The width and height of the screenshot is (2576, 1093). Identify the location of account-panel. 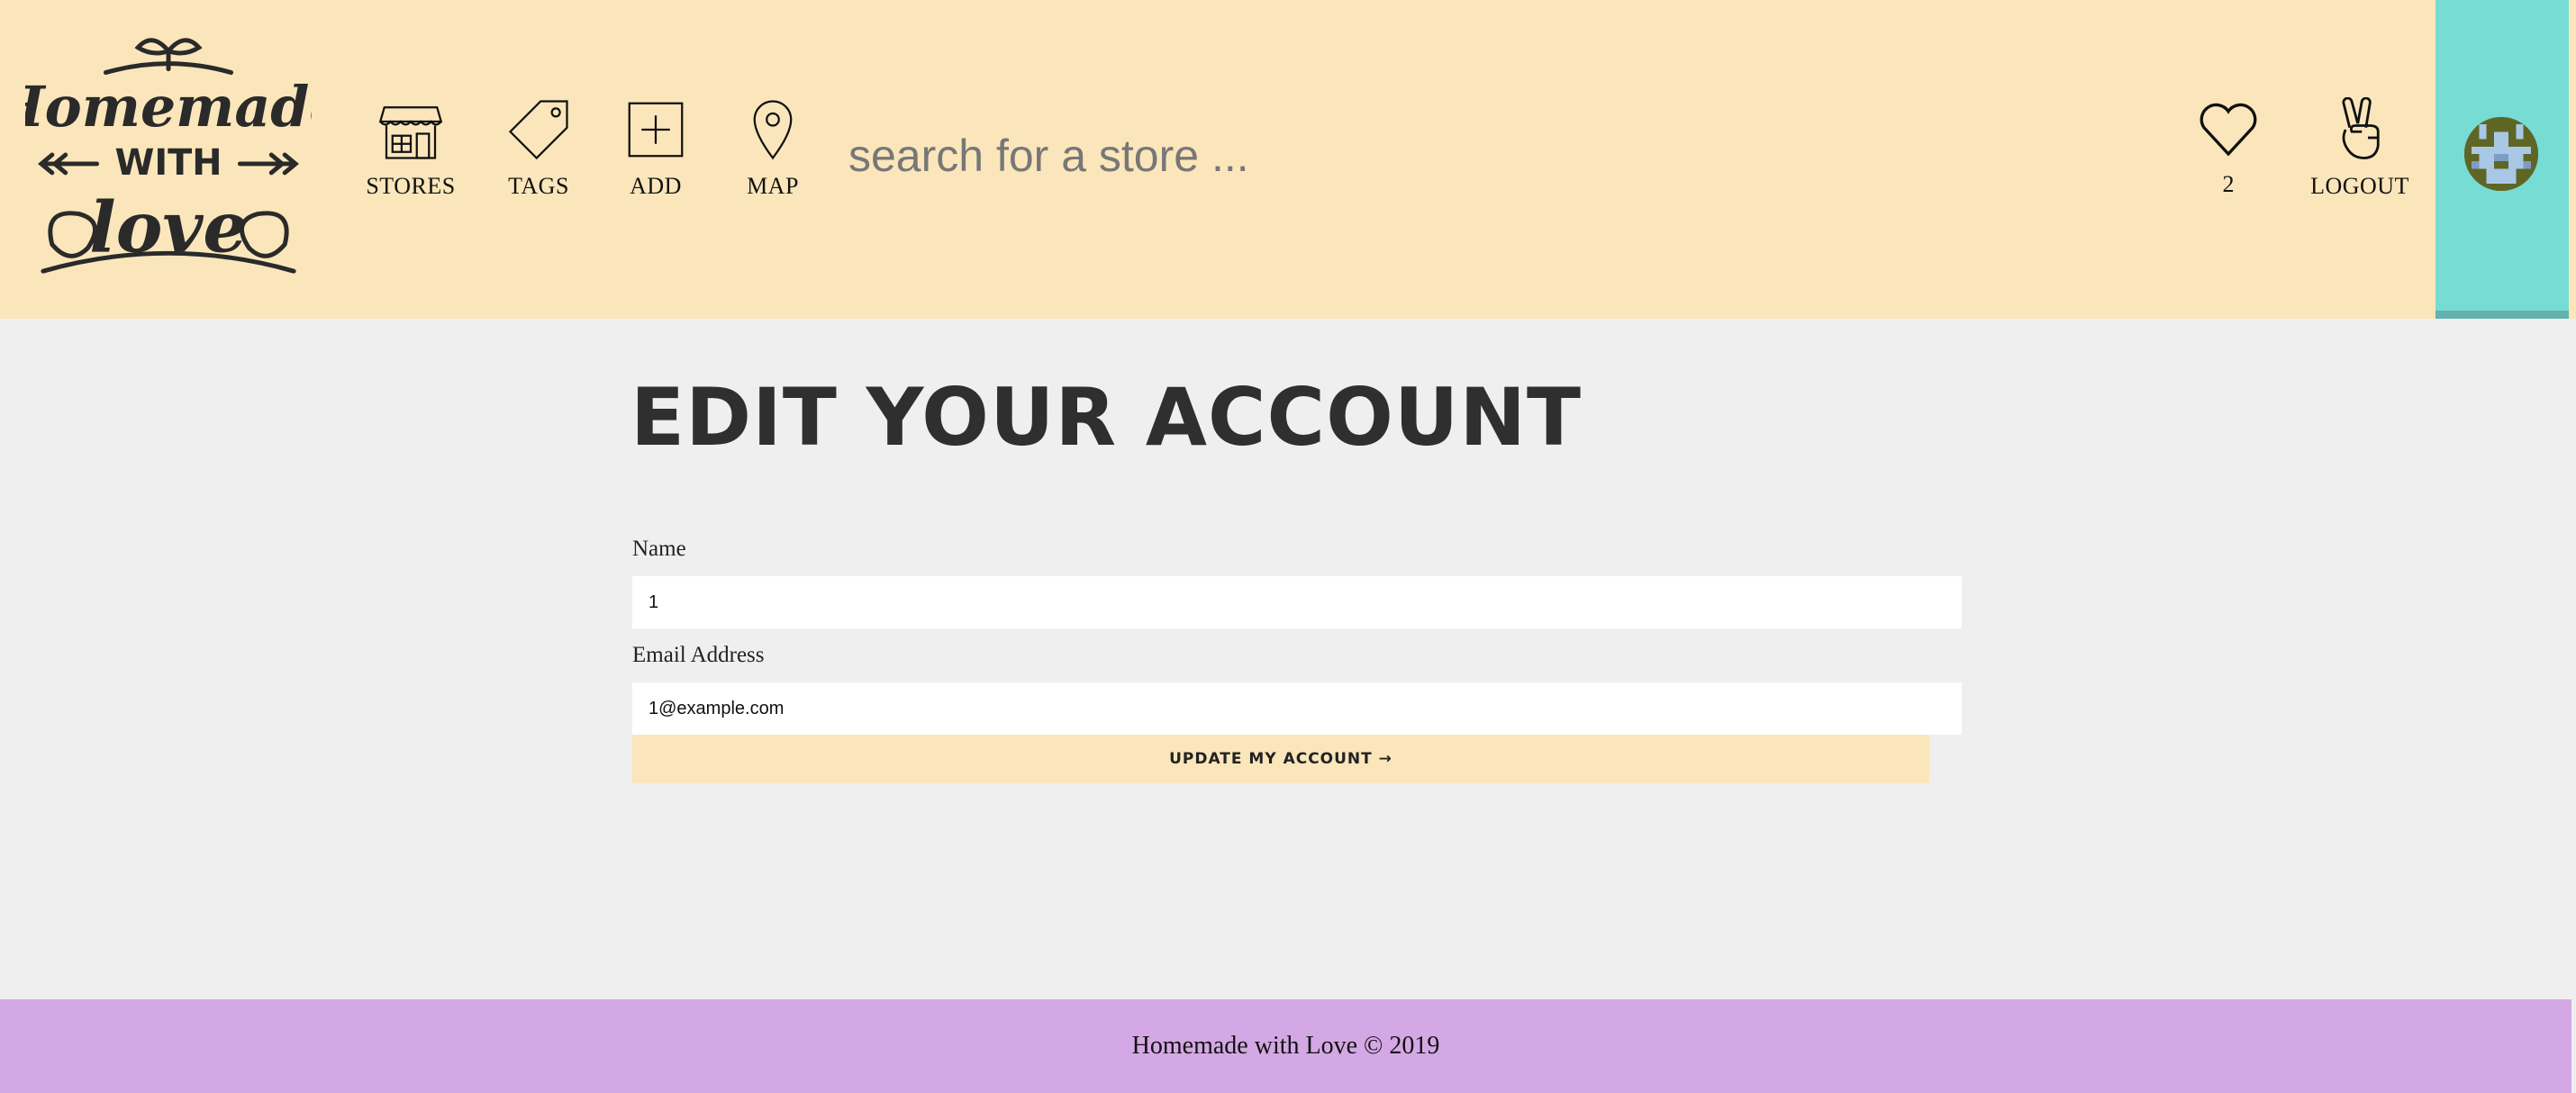
(2502, 159).